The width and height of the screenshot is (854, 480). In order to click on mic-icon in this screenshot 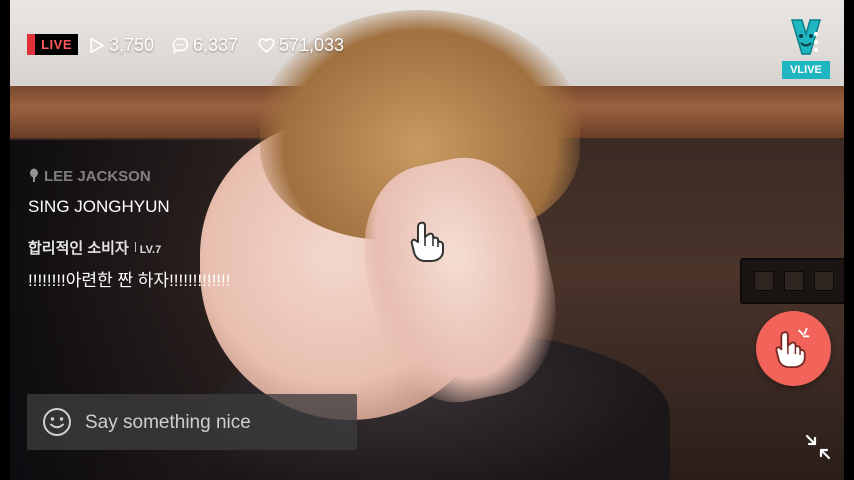, I will do `click(34, 175)`.